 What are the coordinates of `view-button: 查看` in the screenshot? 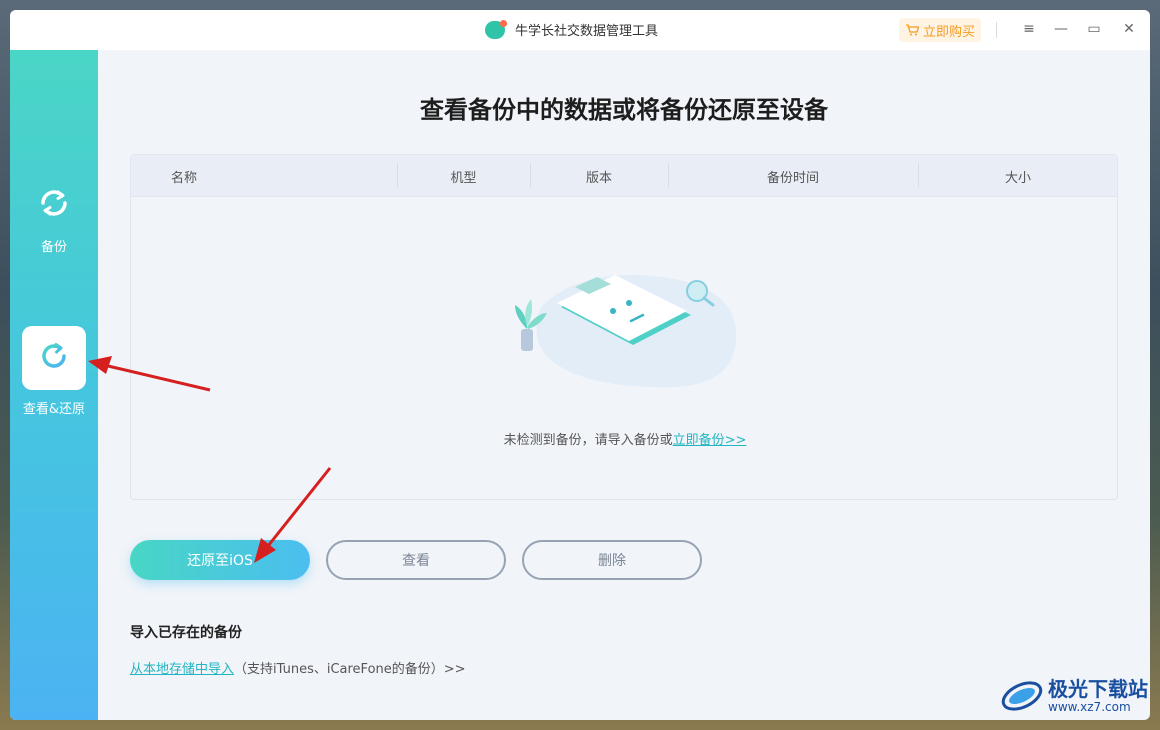 It's located at (416, 560).